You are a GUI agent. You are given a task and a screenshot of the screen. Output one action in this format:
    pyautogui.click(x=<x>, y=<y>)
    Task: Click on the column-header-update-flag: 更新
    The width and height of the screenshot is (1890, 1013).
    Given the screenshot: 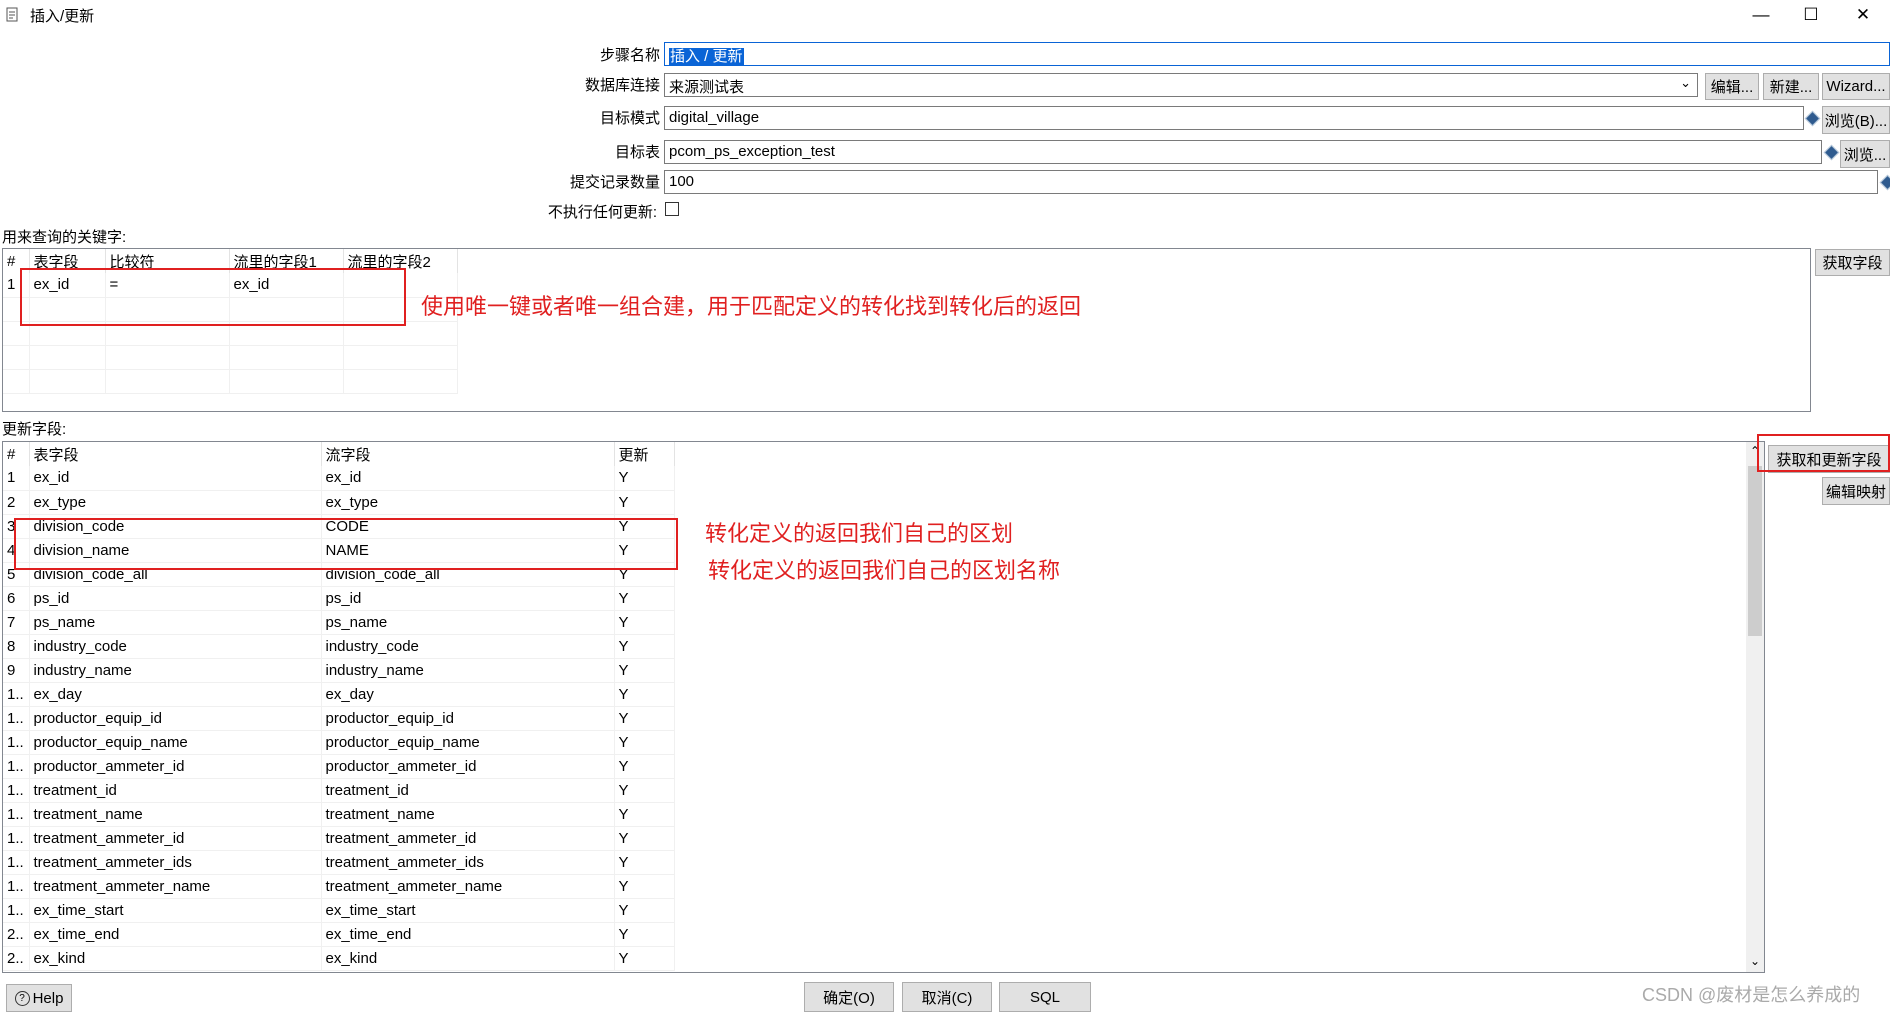 What is the action you would take?
    pyautogui.click(x=644, y=454)
    